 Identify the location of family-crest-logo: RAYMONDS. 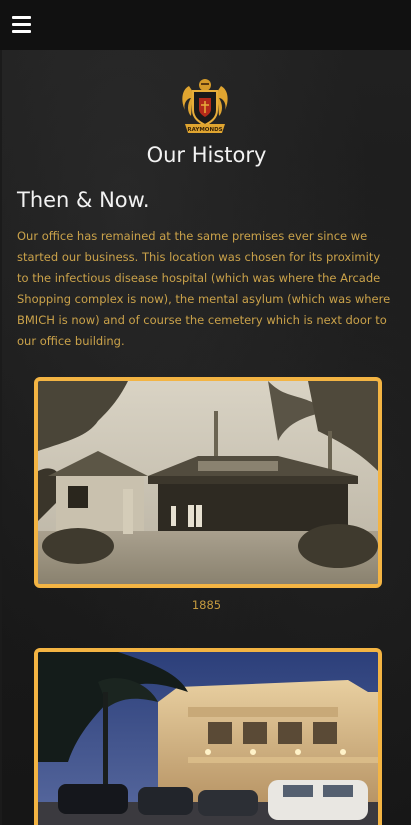
(205, 106).